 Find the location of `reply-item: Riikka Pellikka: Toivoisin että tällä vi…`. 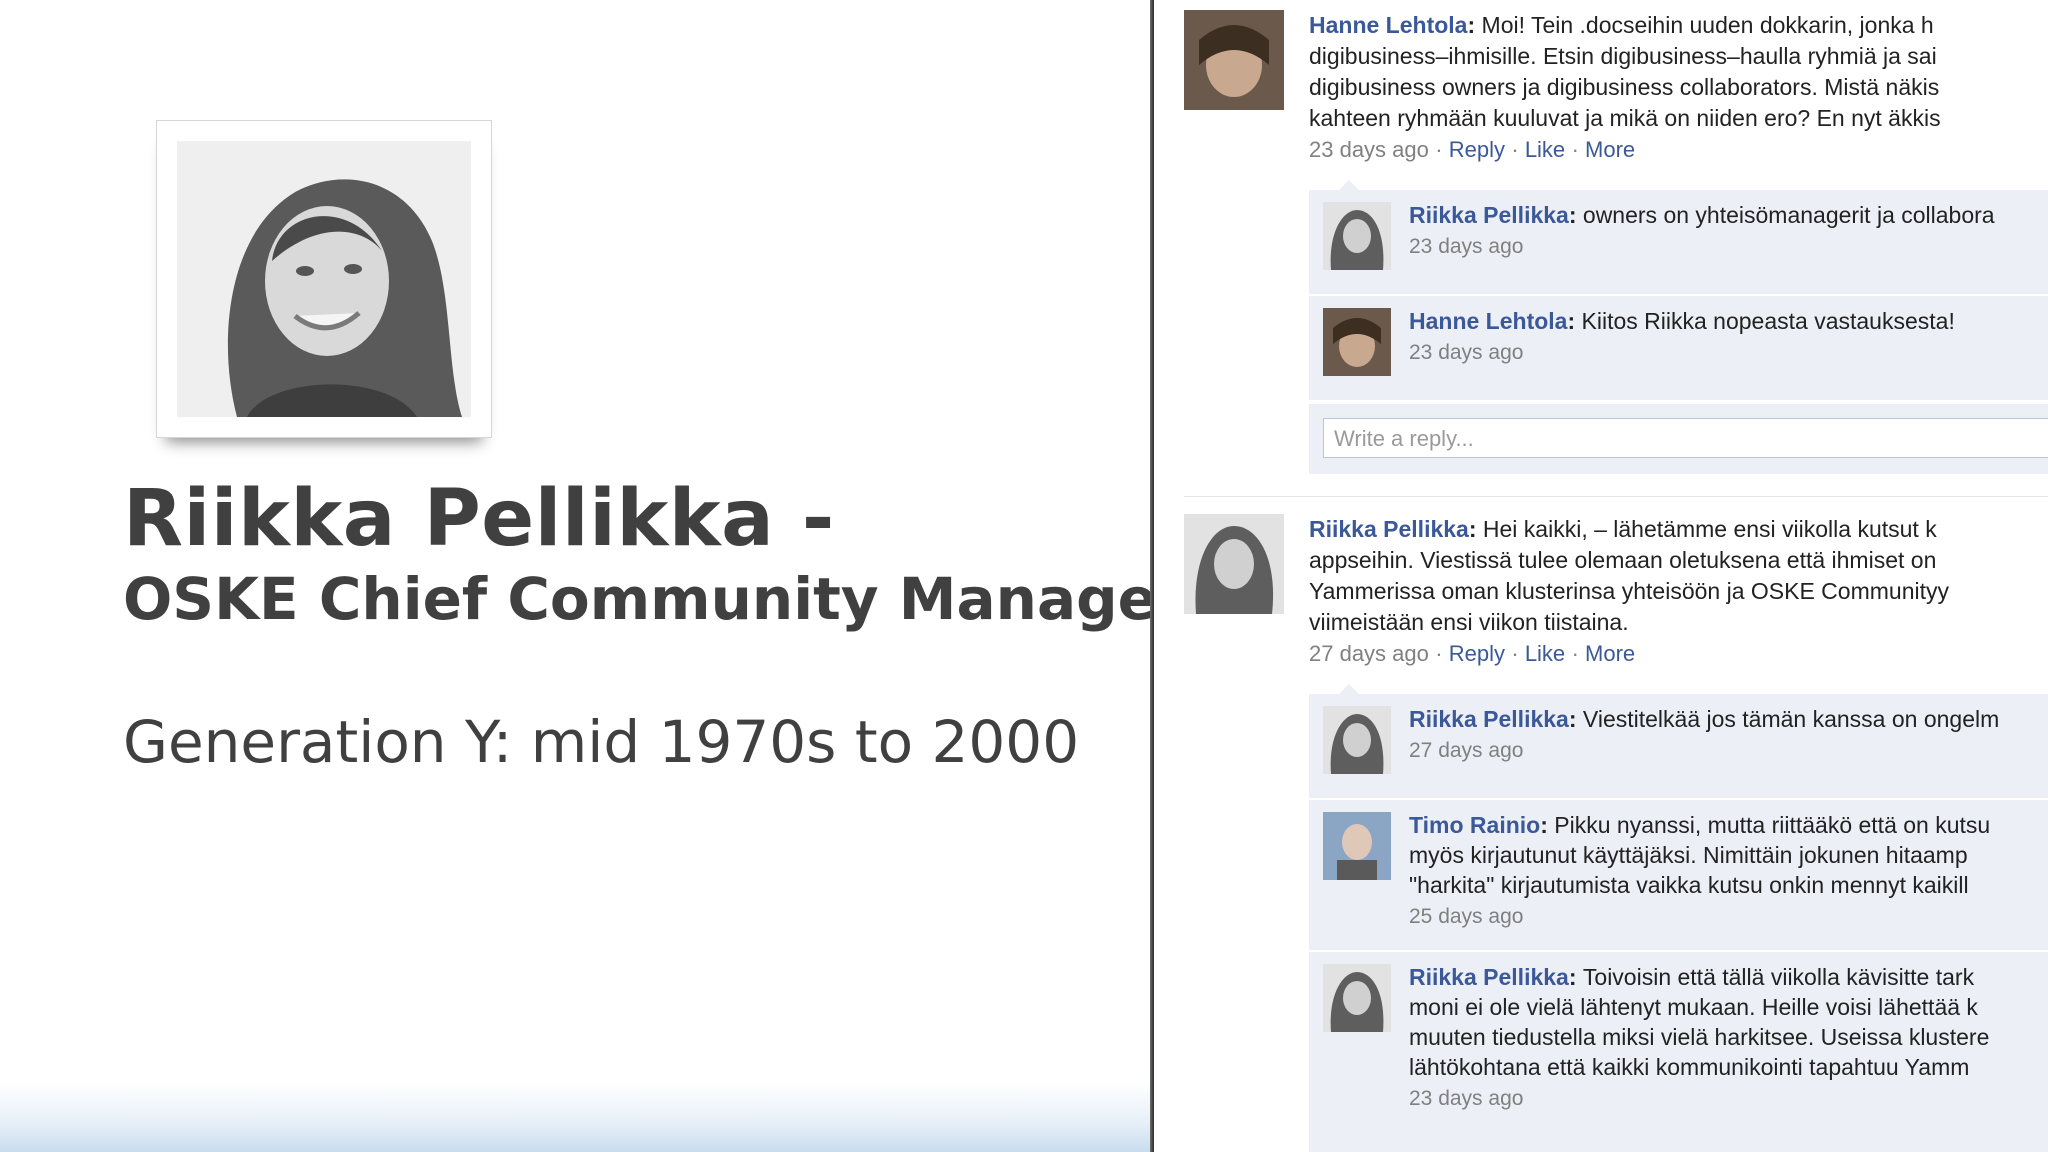

reply-item: Riikka Pellikka: Toivoisin että tällä vi… is located at coordinates (1678, 1052).